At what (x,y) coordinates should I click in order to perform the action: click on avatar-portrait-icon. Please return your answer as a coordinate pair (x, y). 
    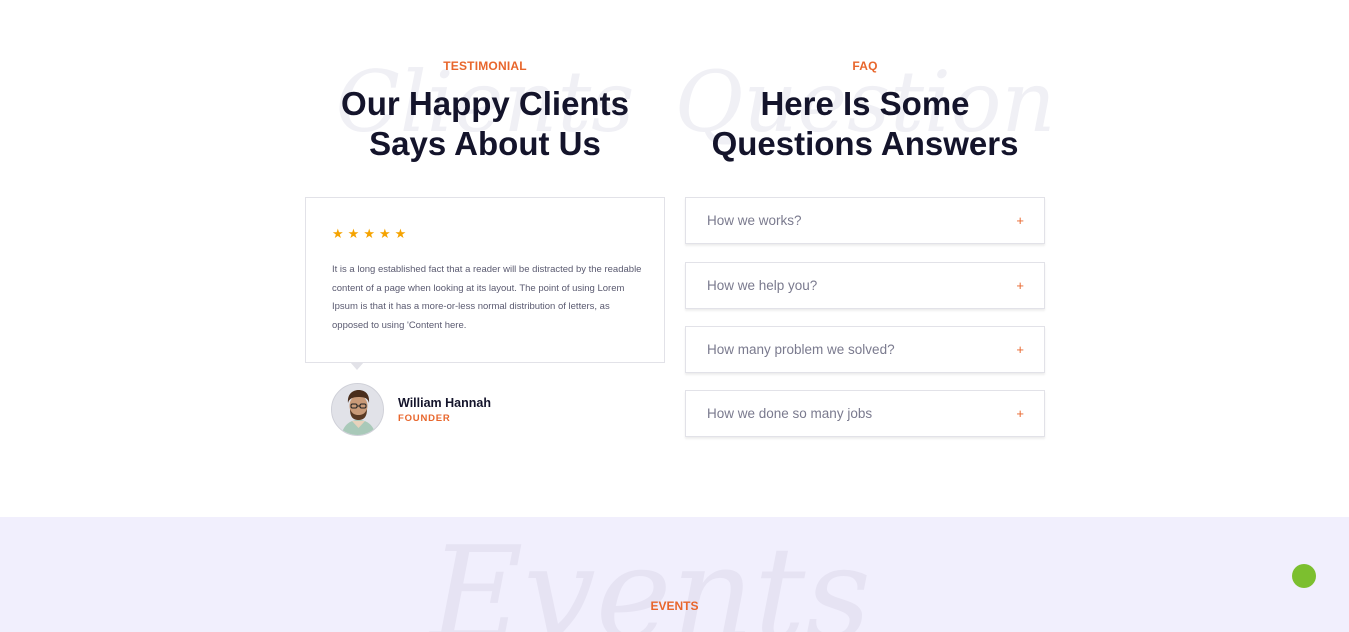
    Looking at the image, I should click on (357, 409).